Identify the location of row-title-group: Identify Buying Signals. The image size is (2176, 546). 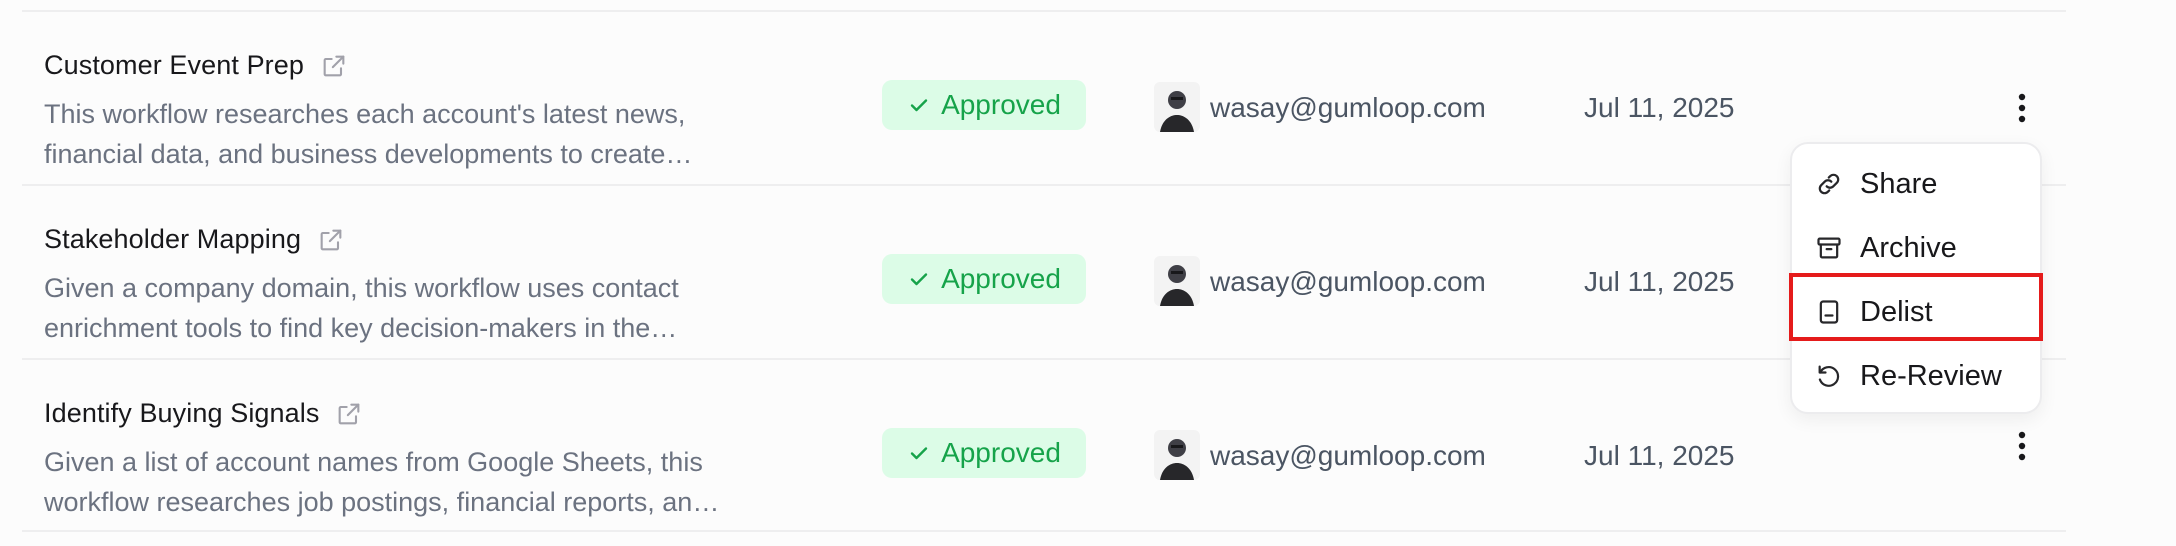
(203, 413).